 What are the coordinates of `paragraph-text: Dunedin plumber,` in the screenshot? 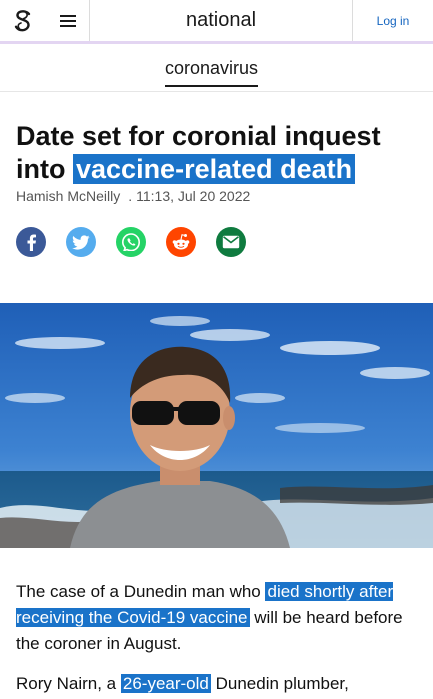 It's located at (279, 683).